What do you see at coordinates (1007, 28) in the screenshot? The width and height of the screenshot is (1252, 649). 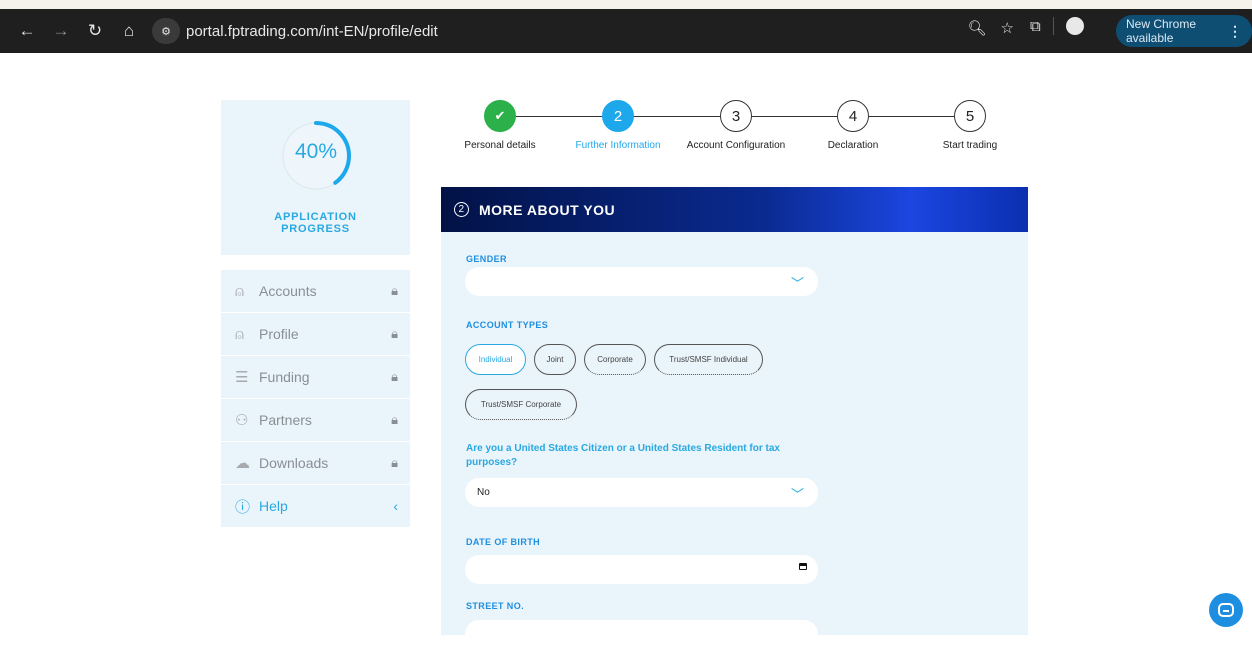 I see `bookmark-star-icon: ☆` at bounding box center [1007, 28].